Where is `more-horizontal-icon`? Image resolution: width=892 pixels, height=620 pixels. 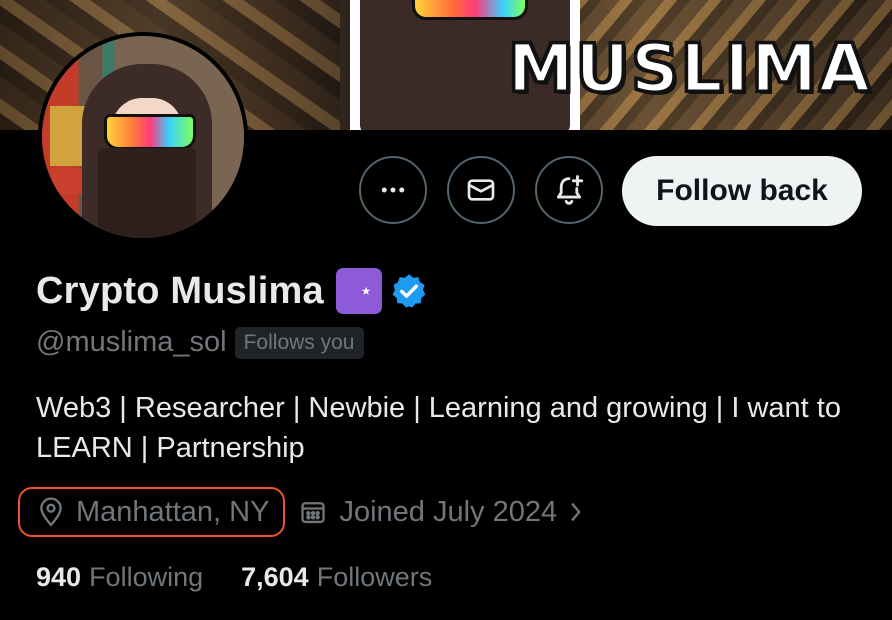
more-horizontal-icon is located at coordinates (393, 190).